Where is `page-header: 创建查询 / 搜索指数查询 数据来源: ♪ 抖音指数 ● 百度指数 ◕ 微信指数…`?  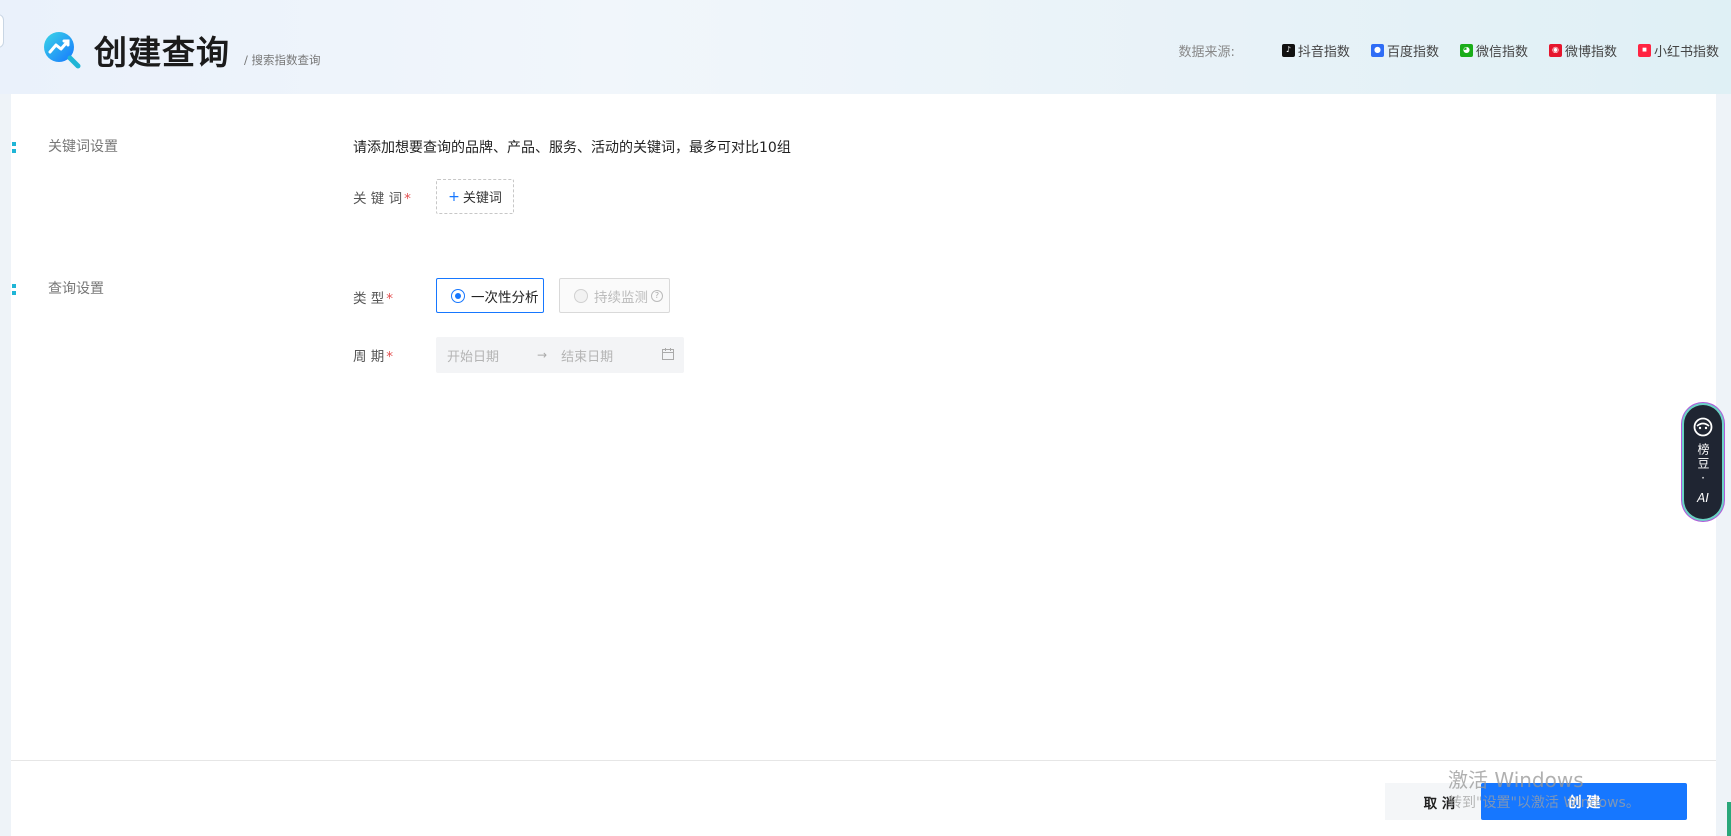
page-header: 创建查询 / 搜索指数查询 数据来源: ♪ 抖音指数 ● 百度指数 ◕ 微信指数… is located at coordinates (865, 47).